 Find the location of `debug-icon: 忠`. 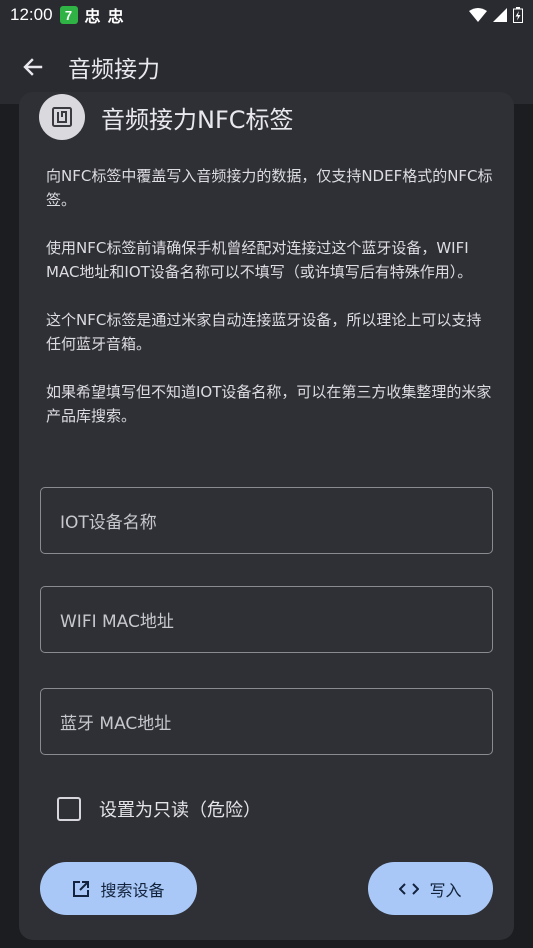

debug-icon: 忠 is located at coordinates (92, 16).